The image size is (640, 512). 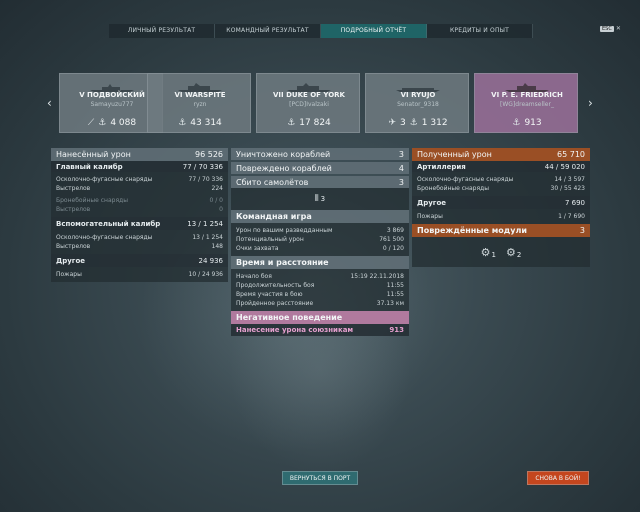 What do you see at coordinates (374, 31) in the screenshot?
I see `tab-detailed-report: ПОДРОБНЫЙ ОТЧЁТ` at bounding box center [374, 31].